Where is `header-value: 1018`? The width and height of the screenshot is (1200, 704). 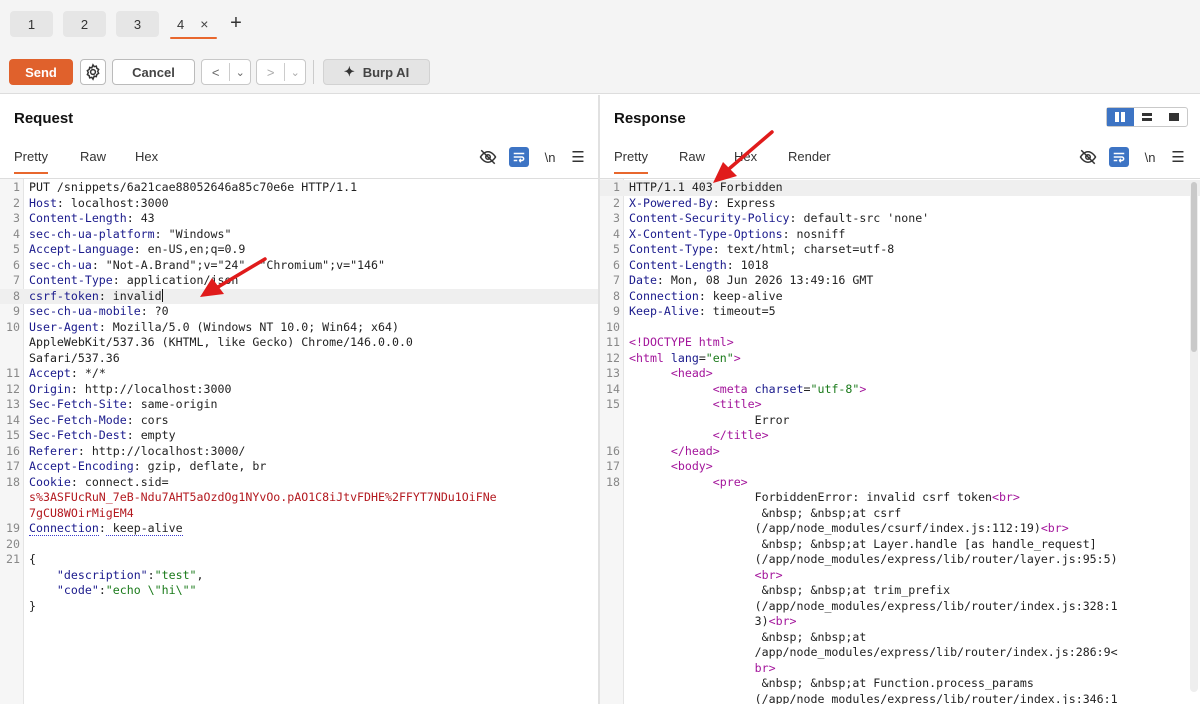 header-value: 1018 is located at coordinates (751, 264).